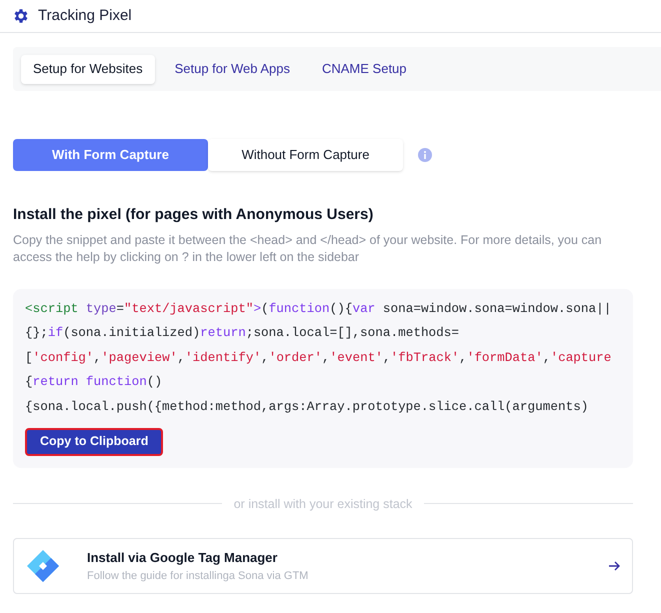 Image resolution: width=661 pixels, height=613 pixels. What do you see at coordinates (88, 69) in the screenshot?
I see `tab: Setup for Websites` at bounding box center [88, 69].